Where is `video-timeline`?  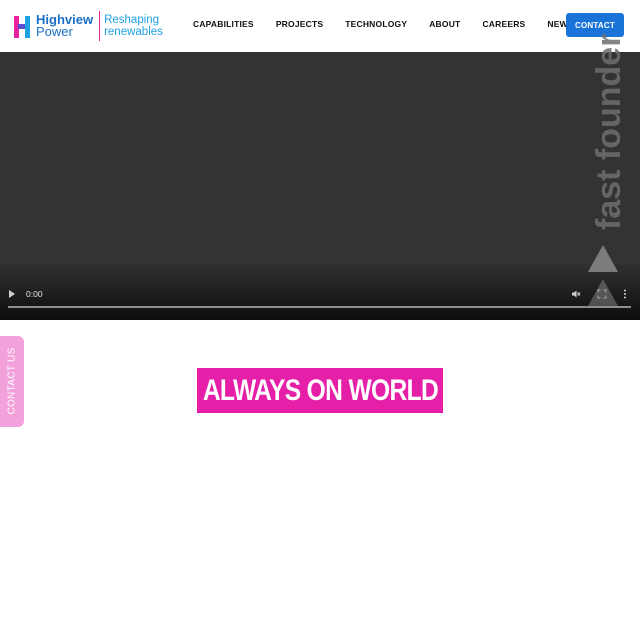
video-timeline is located at coordinates (319, 307).